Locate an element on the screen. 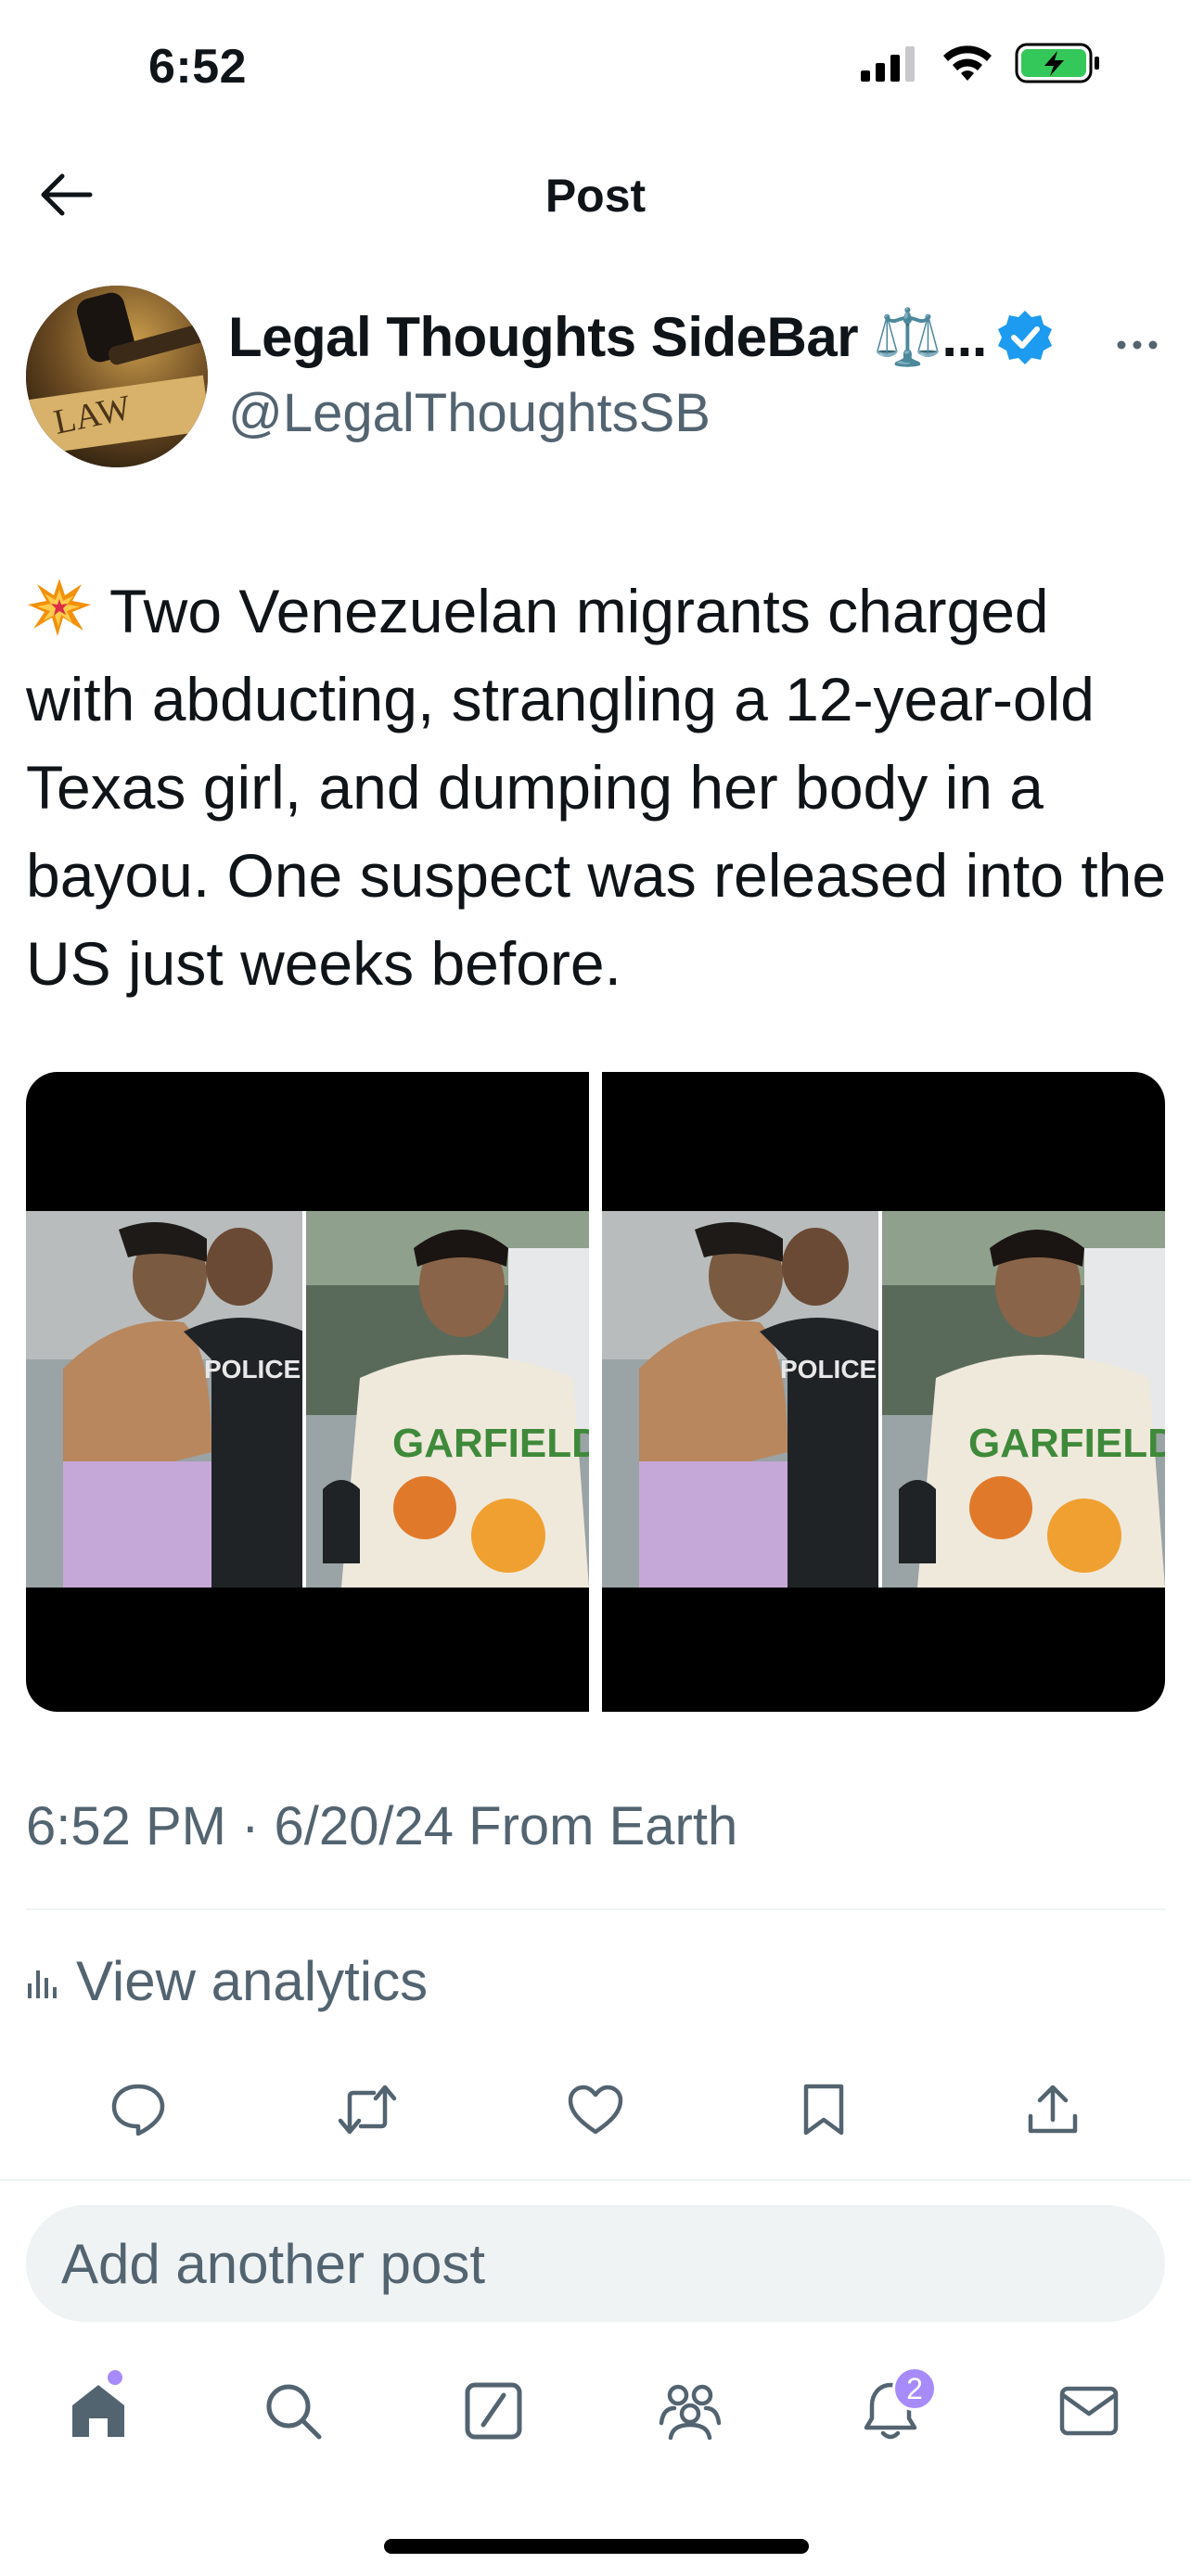  header: Post is located at coordinates (595, 194).